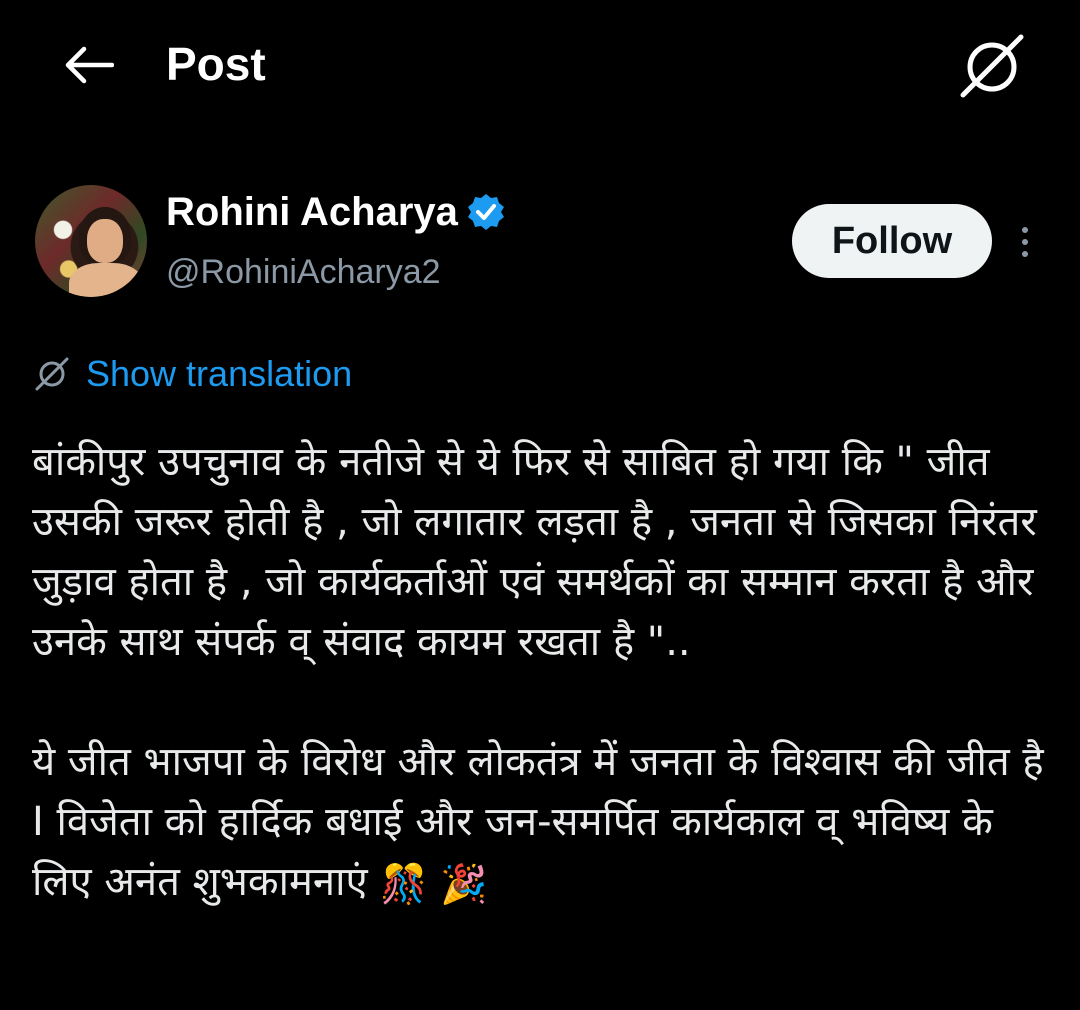  What do you see at coordinates (312, 212) in the screenshot?
I see `author-name-text: Rohini Acharya` at bounding box center [312, 212].